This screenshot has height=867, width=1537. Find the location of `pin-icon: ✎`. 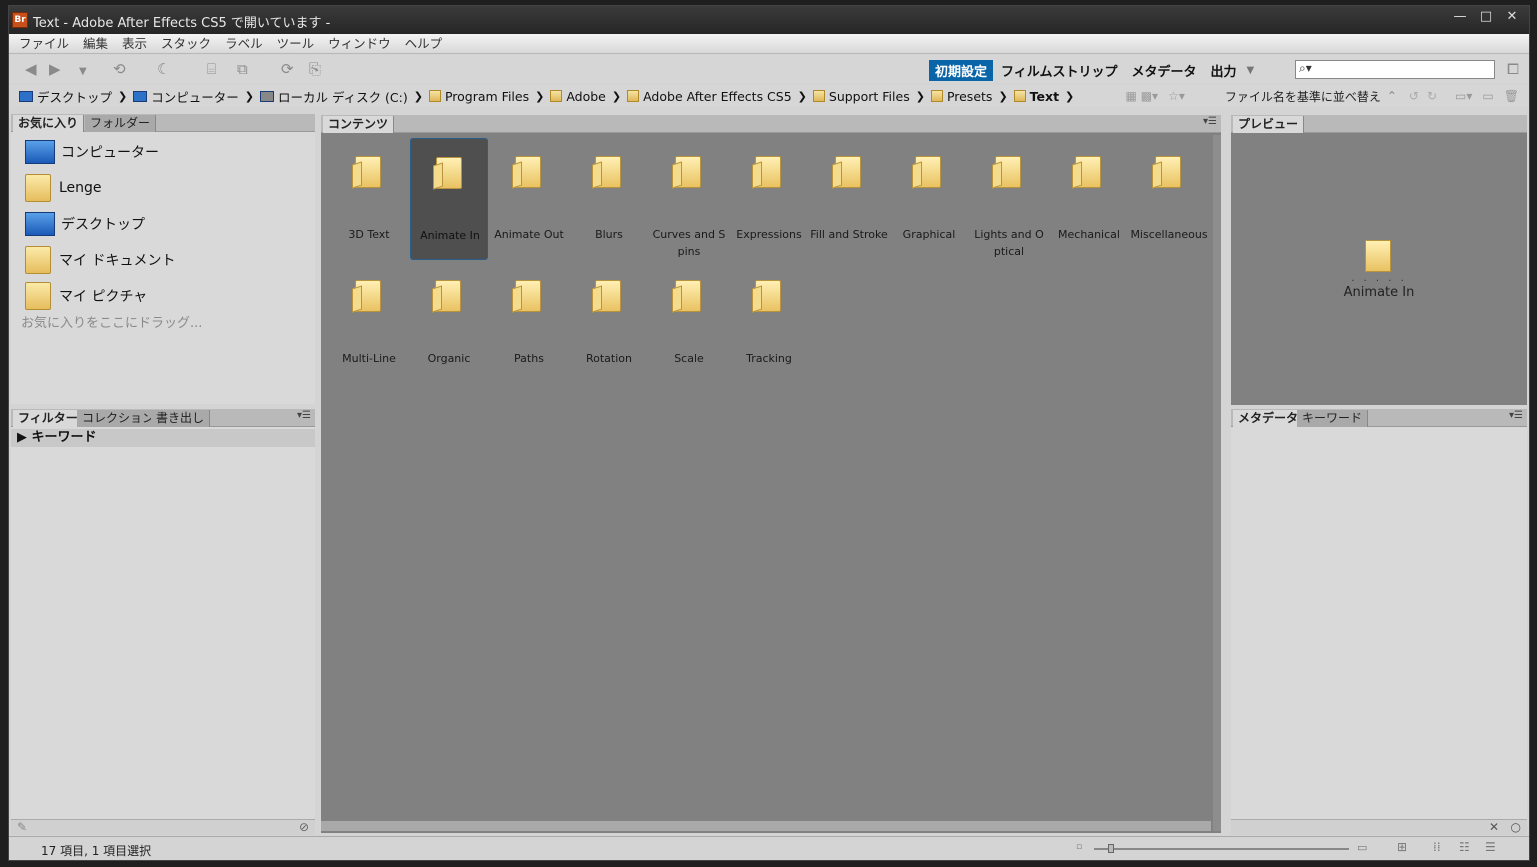

pin-icon: ✎ is located at coordinates (22, 827).